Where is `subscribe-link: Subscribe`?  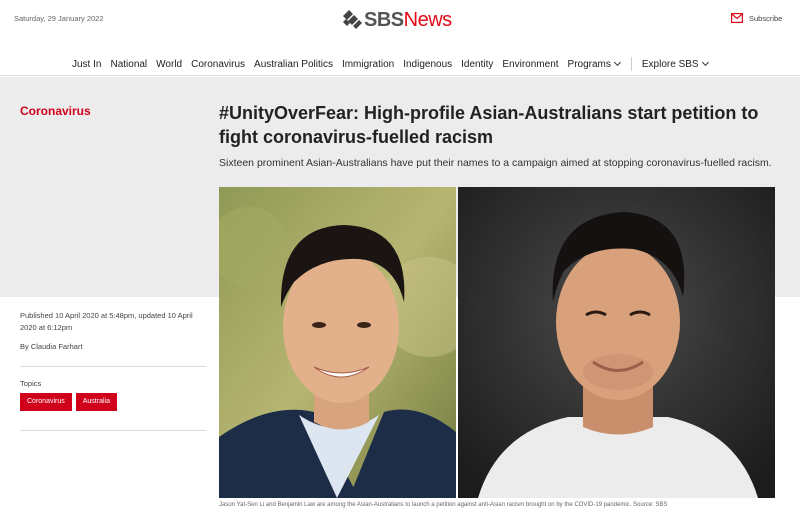 subscribe-link: Subscribe is located at coordinates (756, 18).